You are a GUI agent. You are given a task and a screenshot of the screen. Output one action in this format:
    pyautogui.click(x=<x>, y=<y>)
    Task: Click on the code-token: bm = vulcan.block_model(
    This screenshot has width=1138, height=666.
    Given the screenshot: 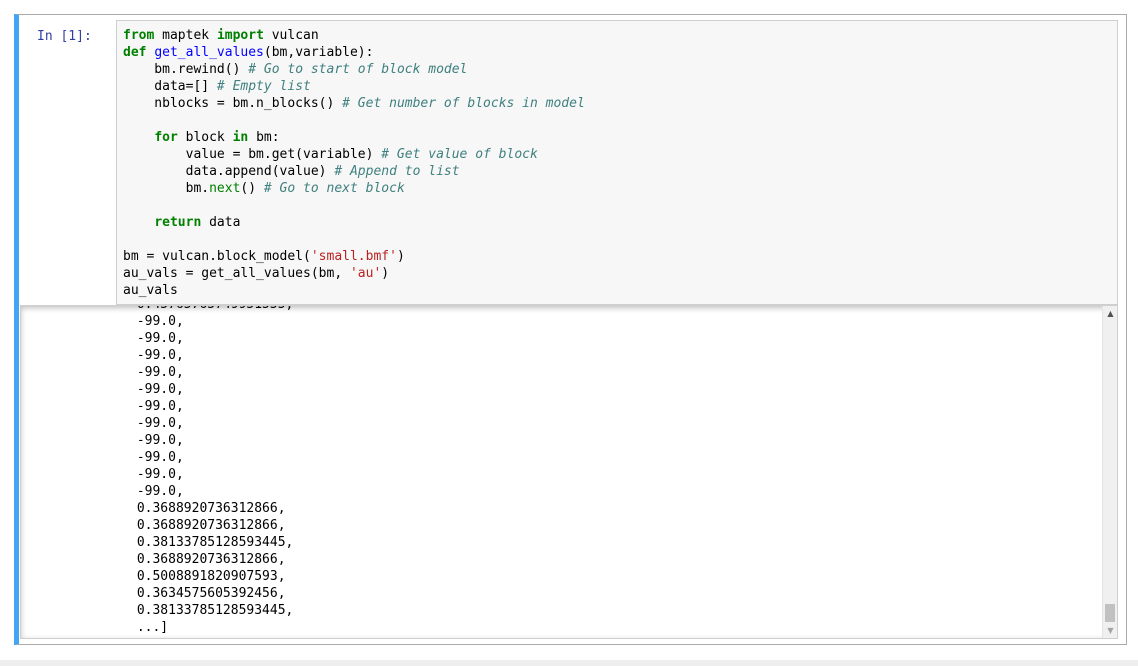 What is the action you would take?
    pyautogui.click(x=217, y=256)
    